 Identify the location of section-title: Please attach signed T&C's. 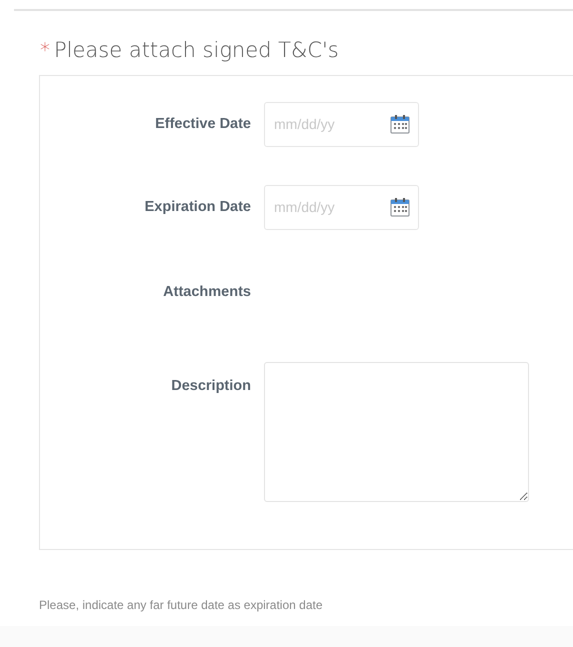
(196, 50).